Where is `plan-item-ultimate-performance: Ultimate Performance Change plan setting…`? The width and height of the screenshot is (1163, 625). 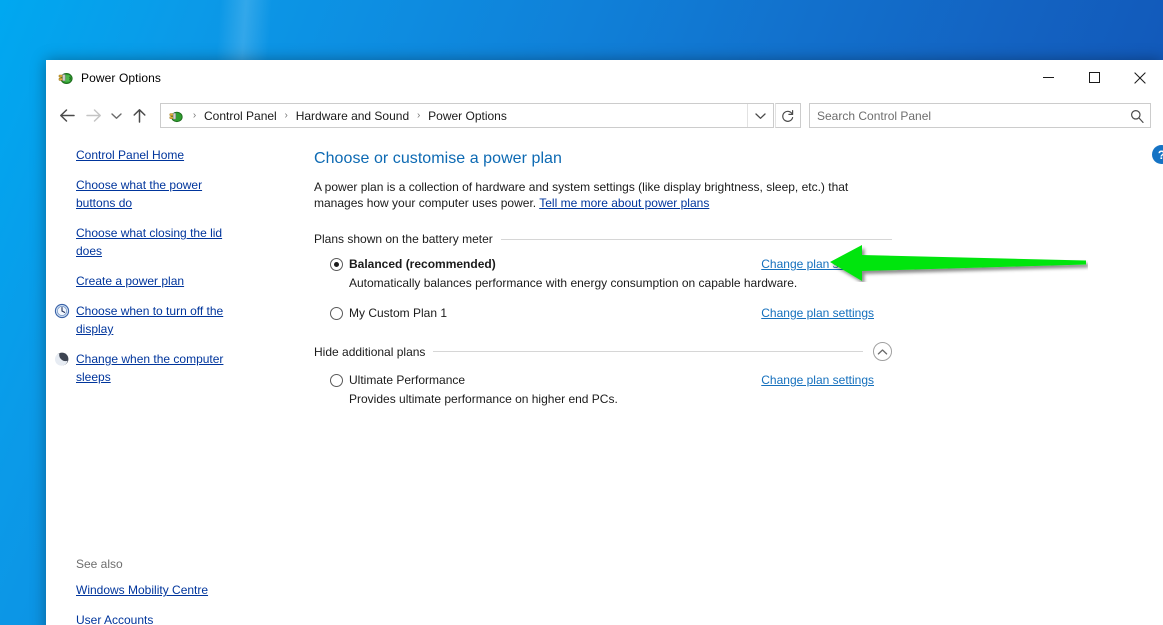
plan-item-ultimate-performance: Ultimate Performance Change plan setting… is located at coordinates (594, 390).